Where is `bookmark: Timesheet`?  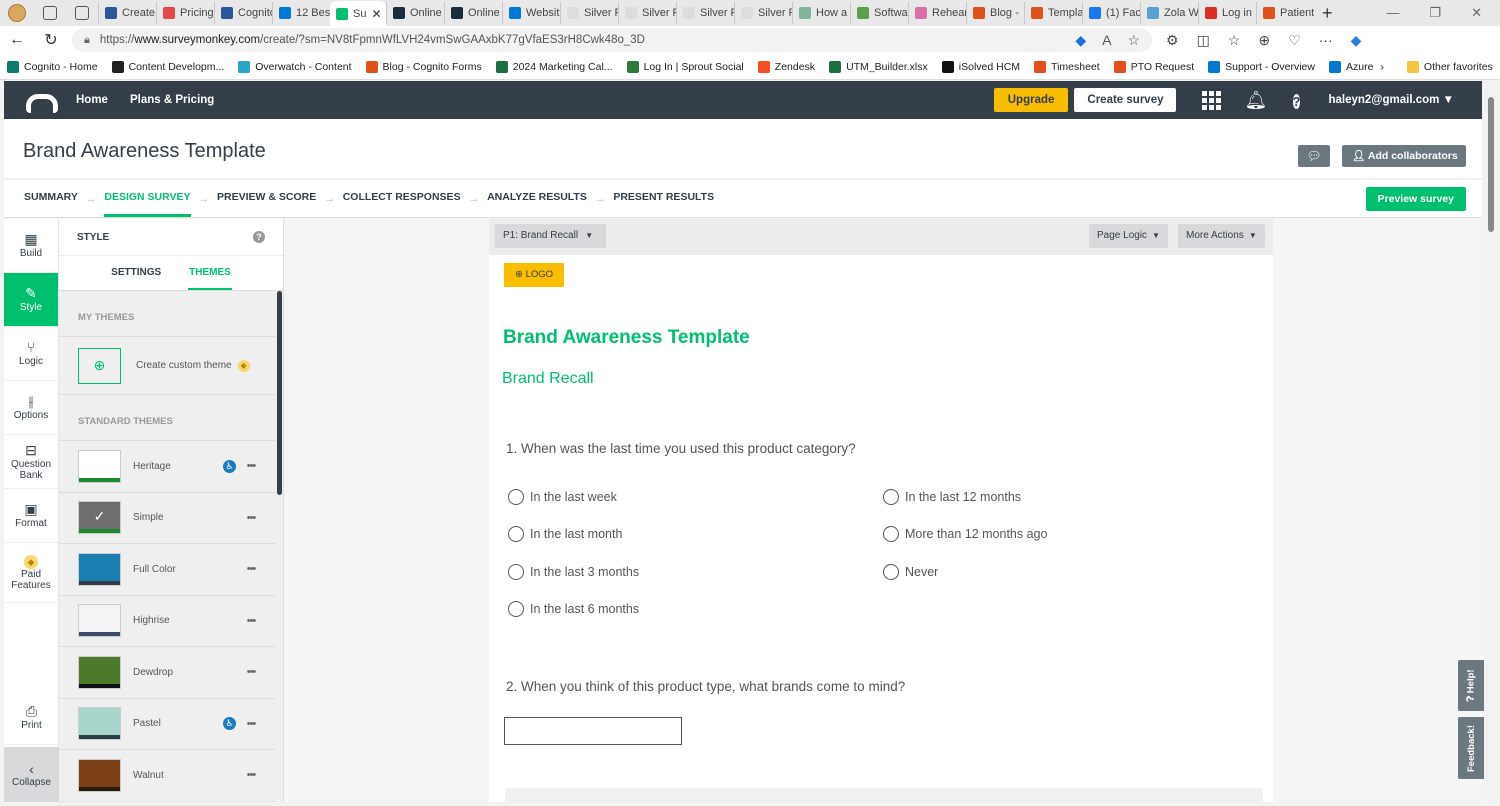 bookmark: Timesheet is located at coordinates (1067, 66).